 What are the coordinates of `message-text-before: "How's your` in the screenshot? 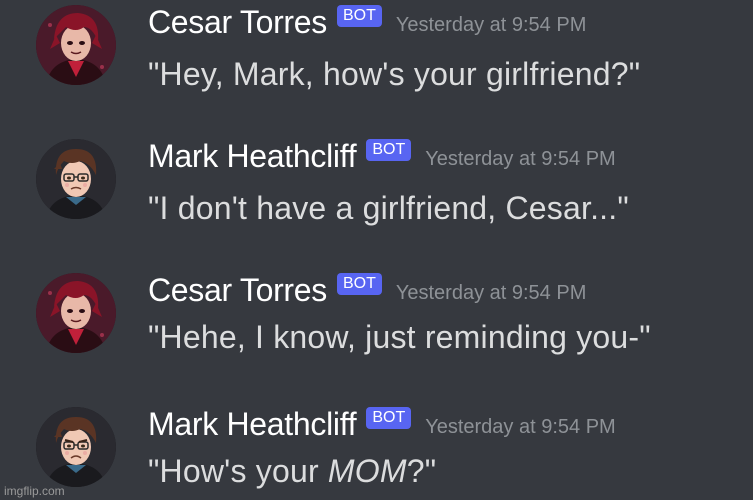 It's located at (238, 471).